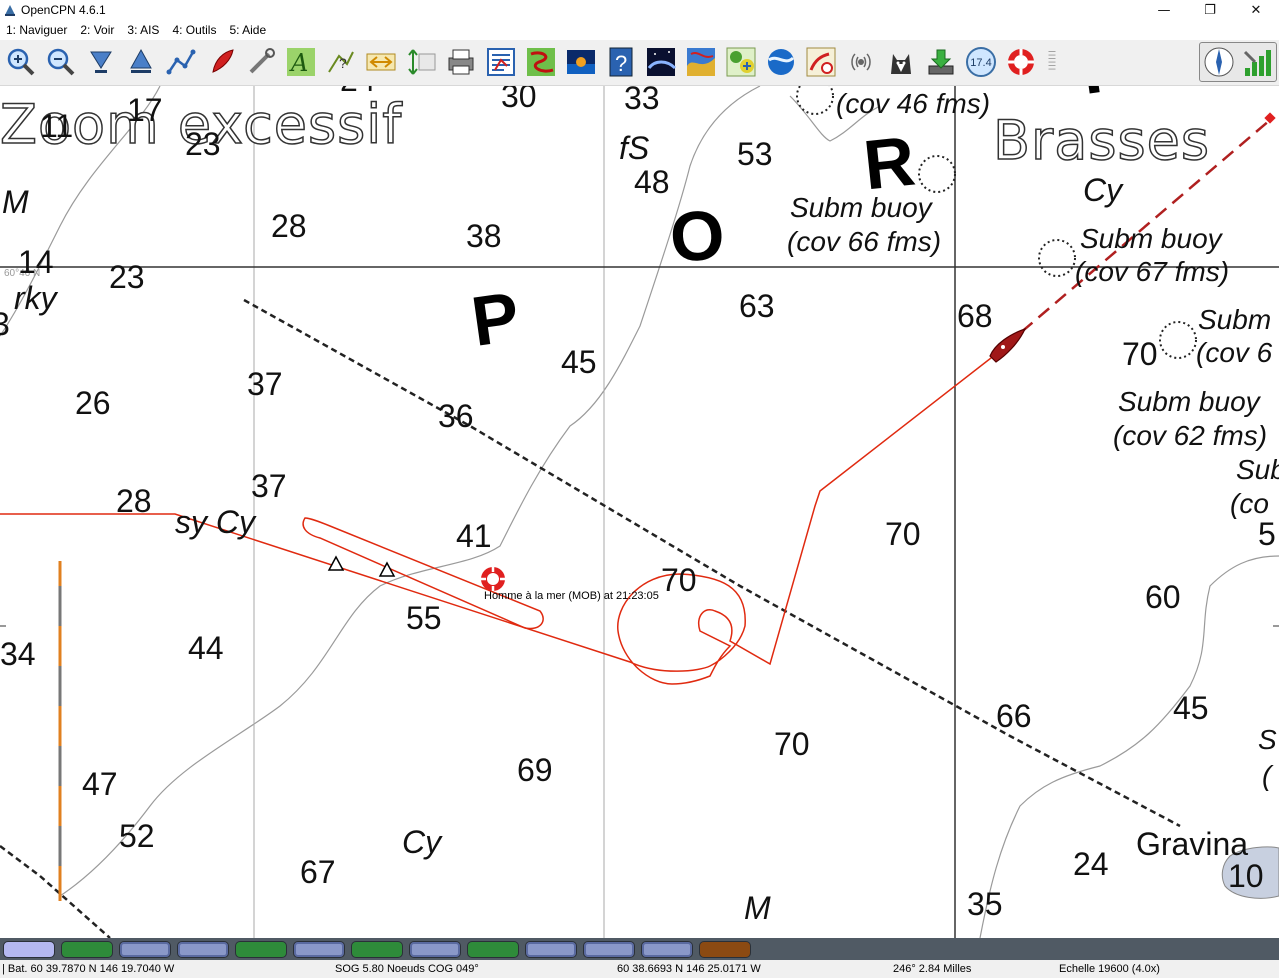 This screenshot has width=1279, height=978. I want to click on window-title: OpenCPN 4.6.1, so click(63, 10).